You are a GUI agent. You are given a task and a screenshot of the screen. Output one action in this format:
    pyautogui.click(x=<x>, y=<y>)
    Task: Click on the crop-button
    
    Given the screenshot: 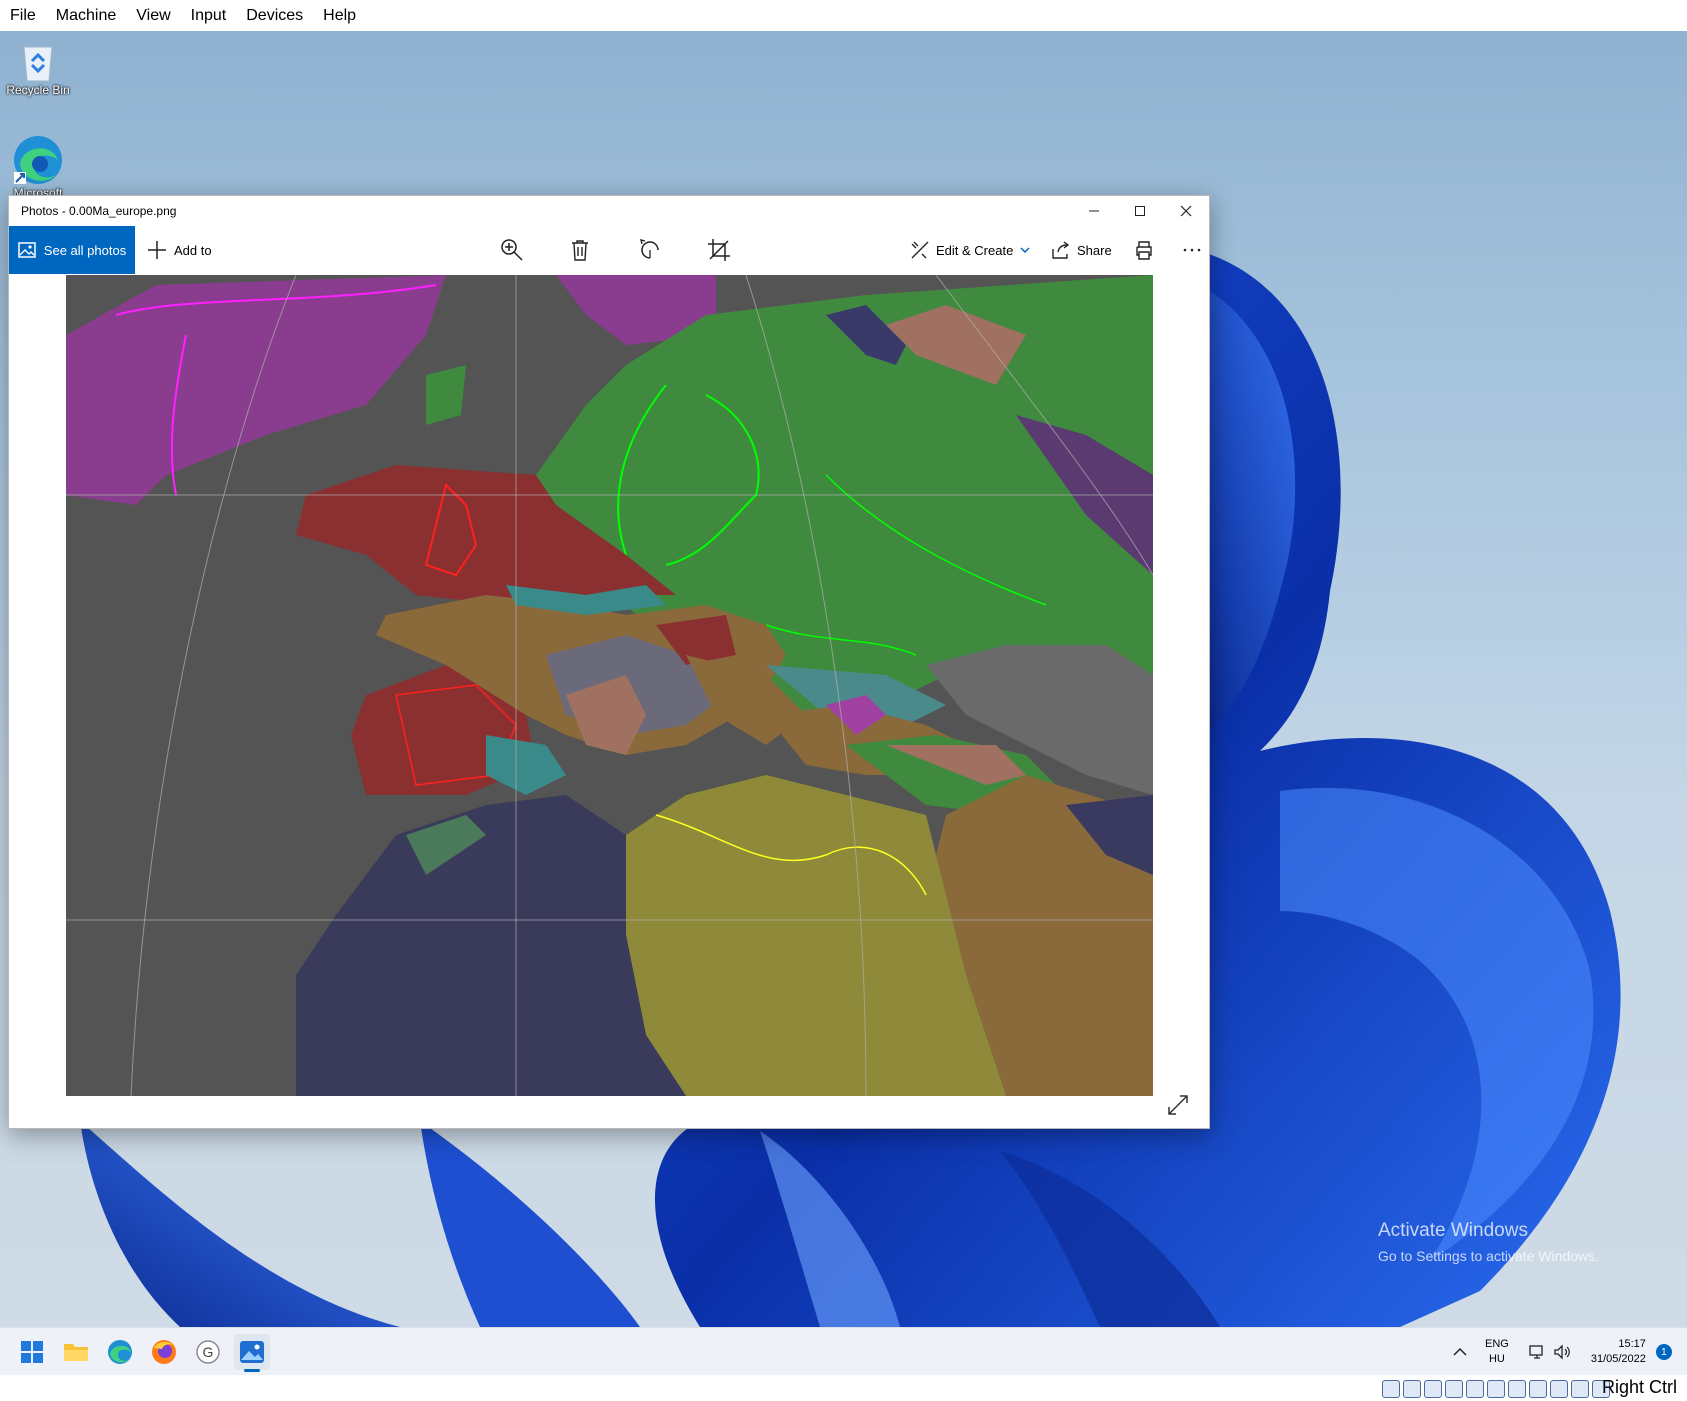 What is the action you would take?
    pyautogui.click(x=719, y=250)
    